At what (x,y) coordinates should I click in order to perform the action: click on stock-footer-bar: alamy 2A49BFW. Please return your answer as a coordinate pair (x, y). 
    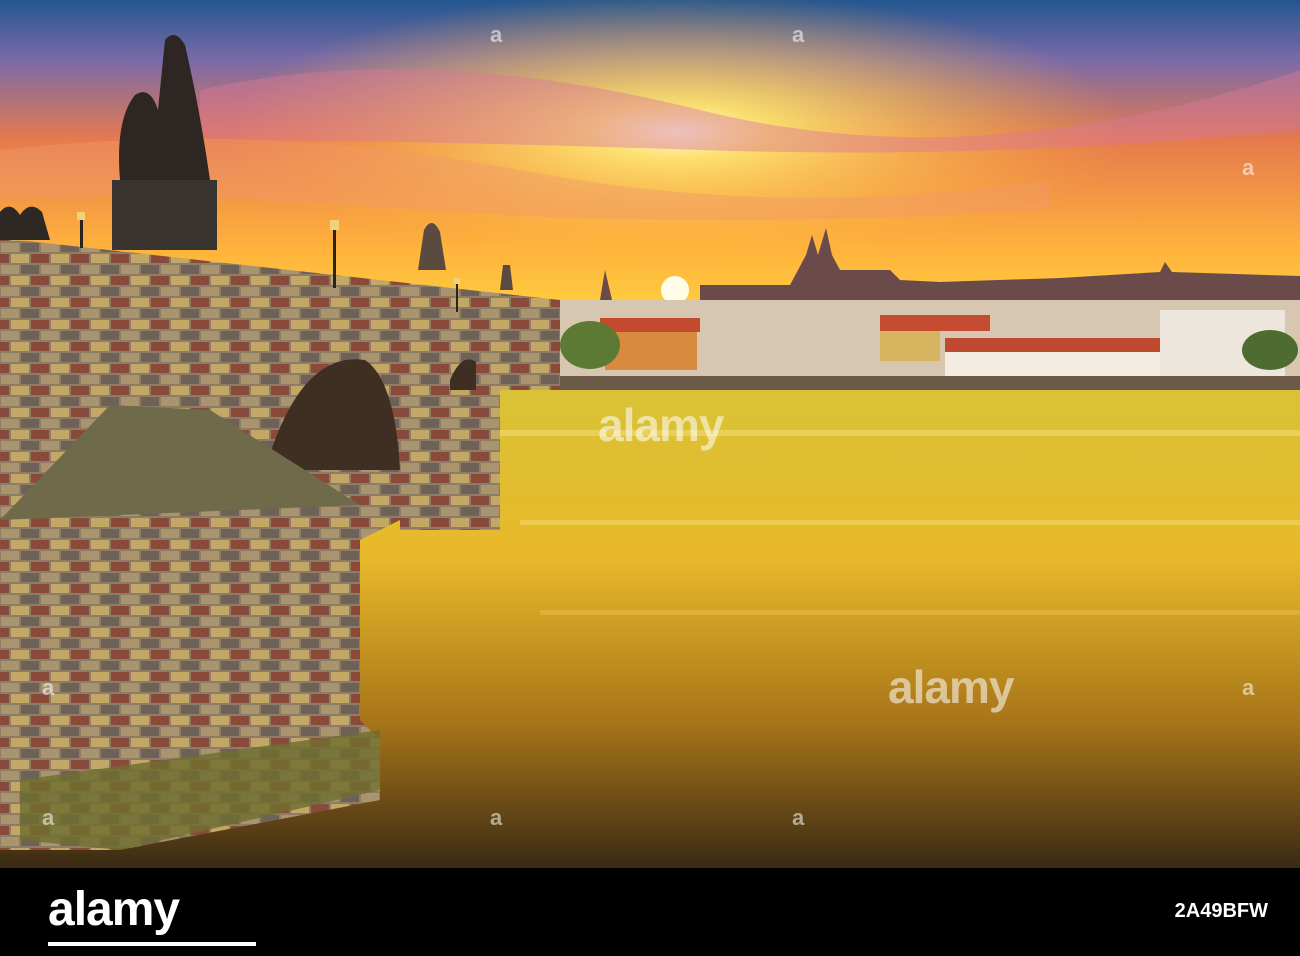
    Looking at the image, I should click on (650, 912).